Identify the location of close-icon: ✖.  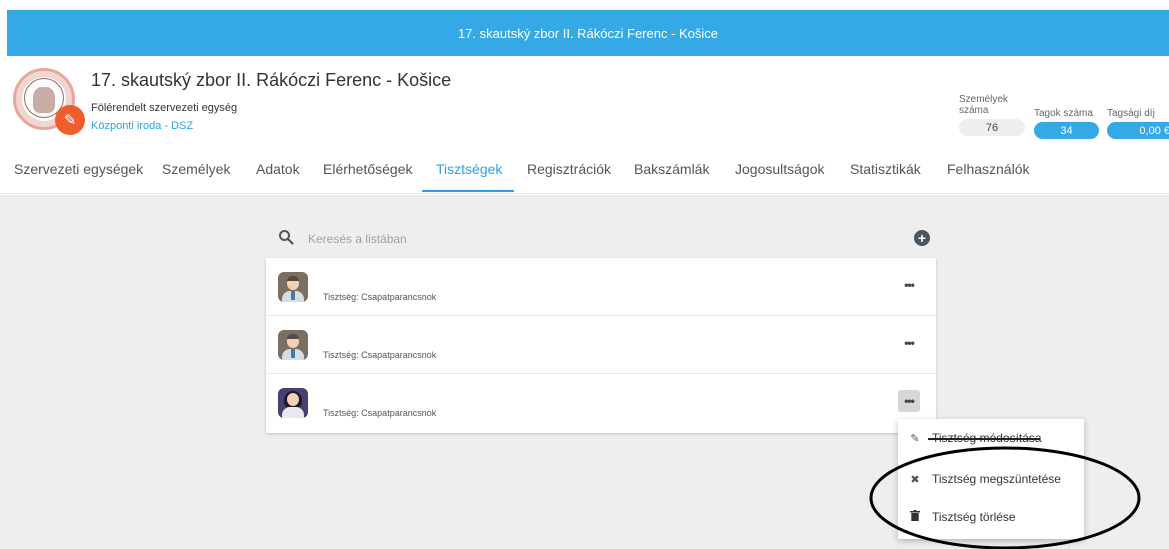
(915, 479).